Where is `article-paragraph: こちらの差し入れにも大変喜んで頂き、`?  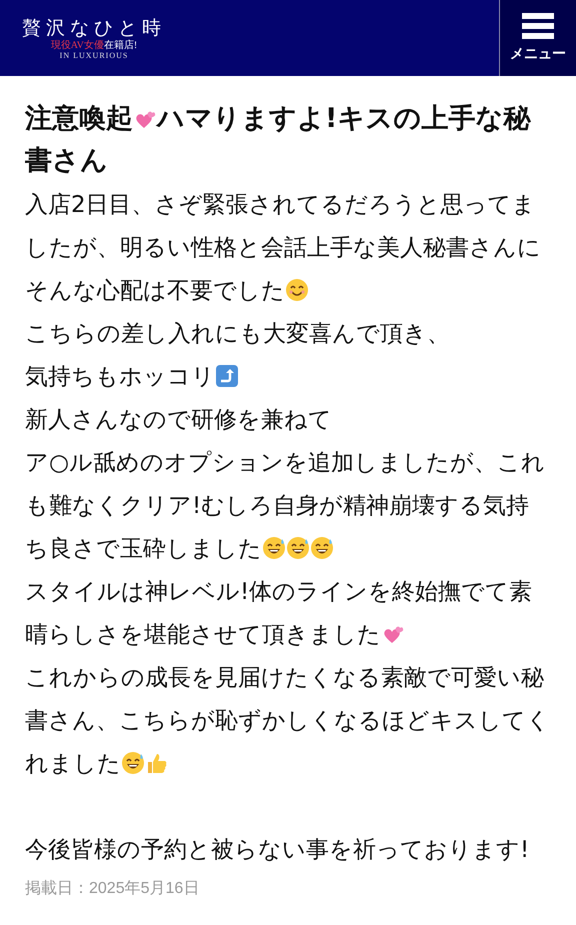
article-paragraph: こちらの差し入れにも大変喜んで頂き、 is located at coordinates (238, 334).